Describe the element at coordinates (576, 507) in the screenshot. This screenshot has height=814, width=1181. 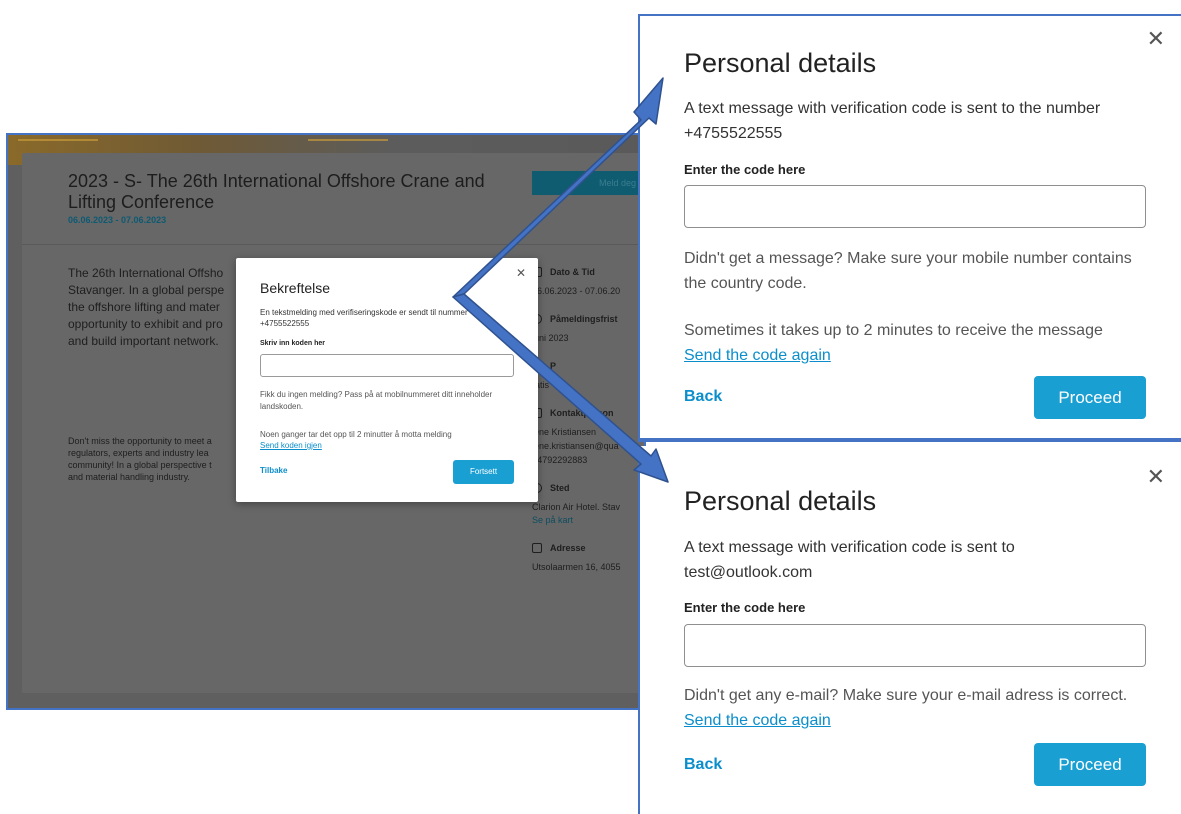
I see `sidebar-value: Clarion Air Hotel. Stav` at that location.